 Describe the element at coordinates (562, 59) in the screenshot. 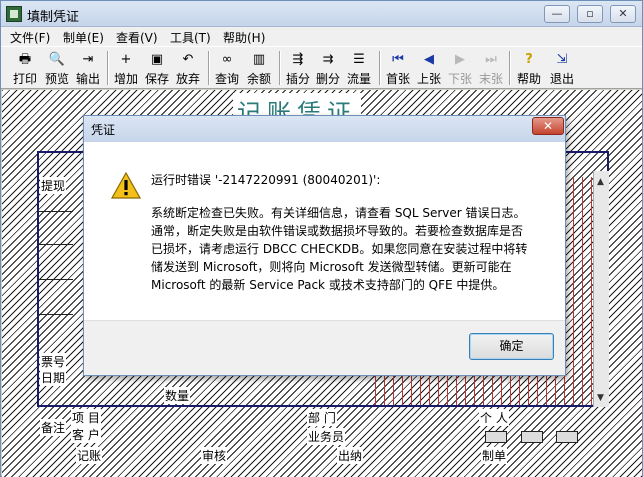

I see `exit-icon: ⇲` at that location.